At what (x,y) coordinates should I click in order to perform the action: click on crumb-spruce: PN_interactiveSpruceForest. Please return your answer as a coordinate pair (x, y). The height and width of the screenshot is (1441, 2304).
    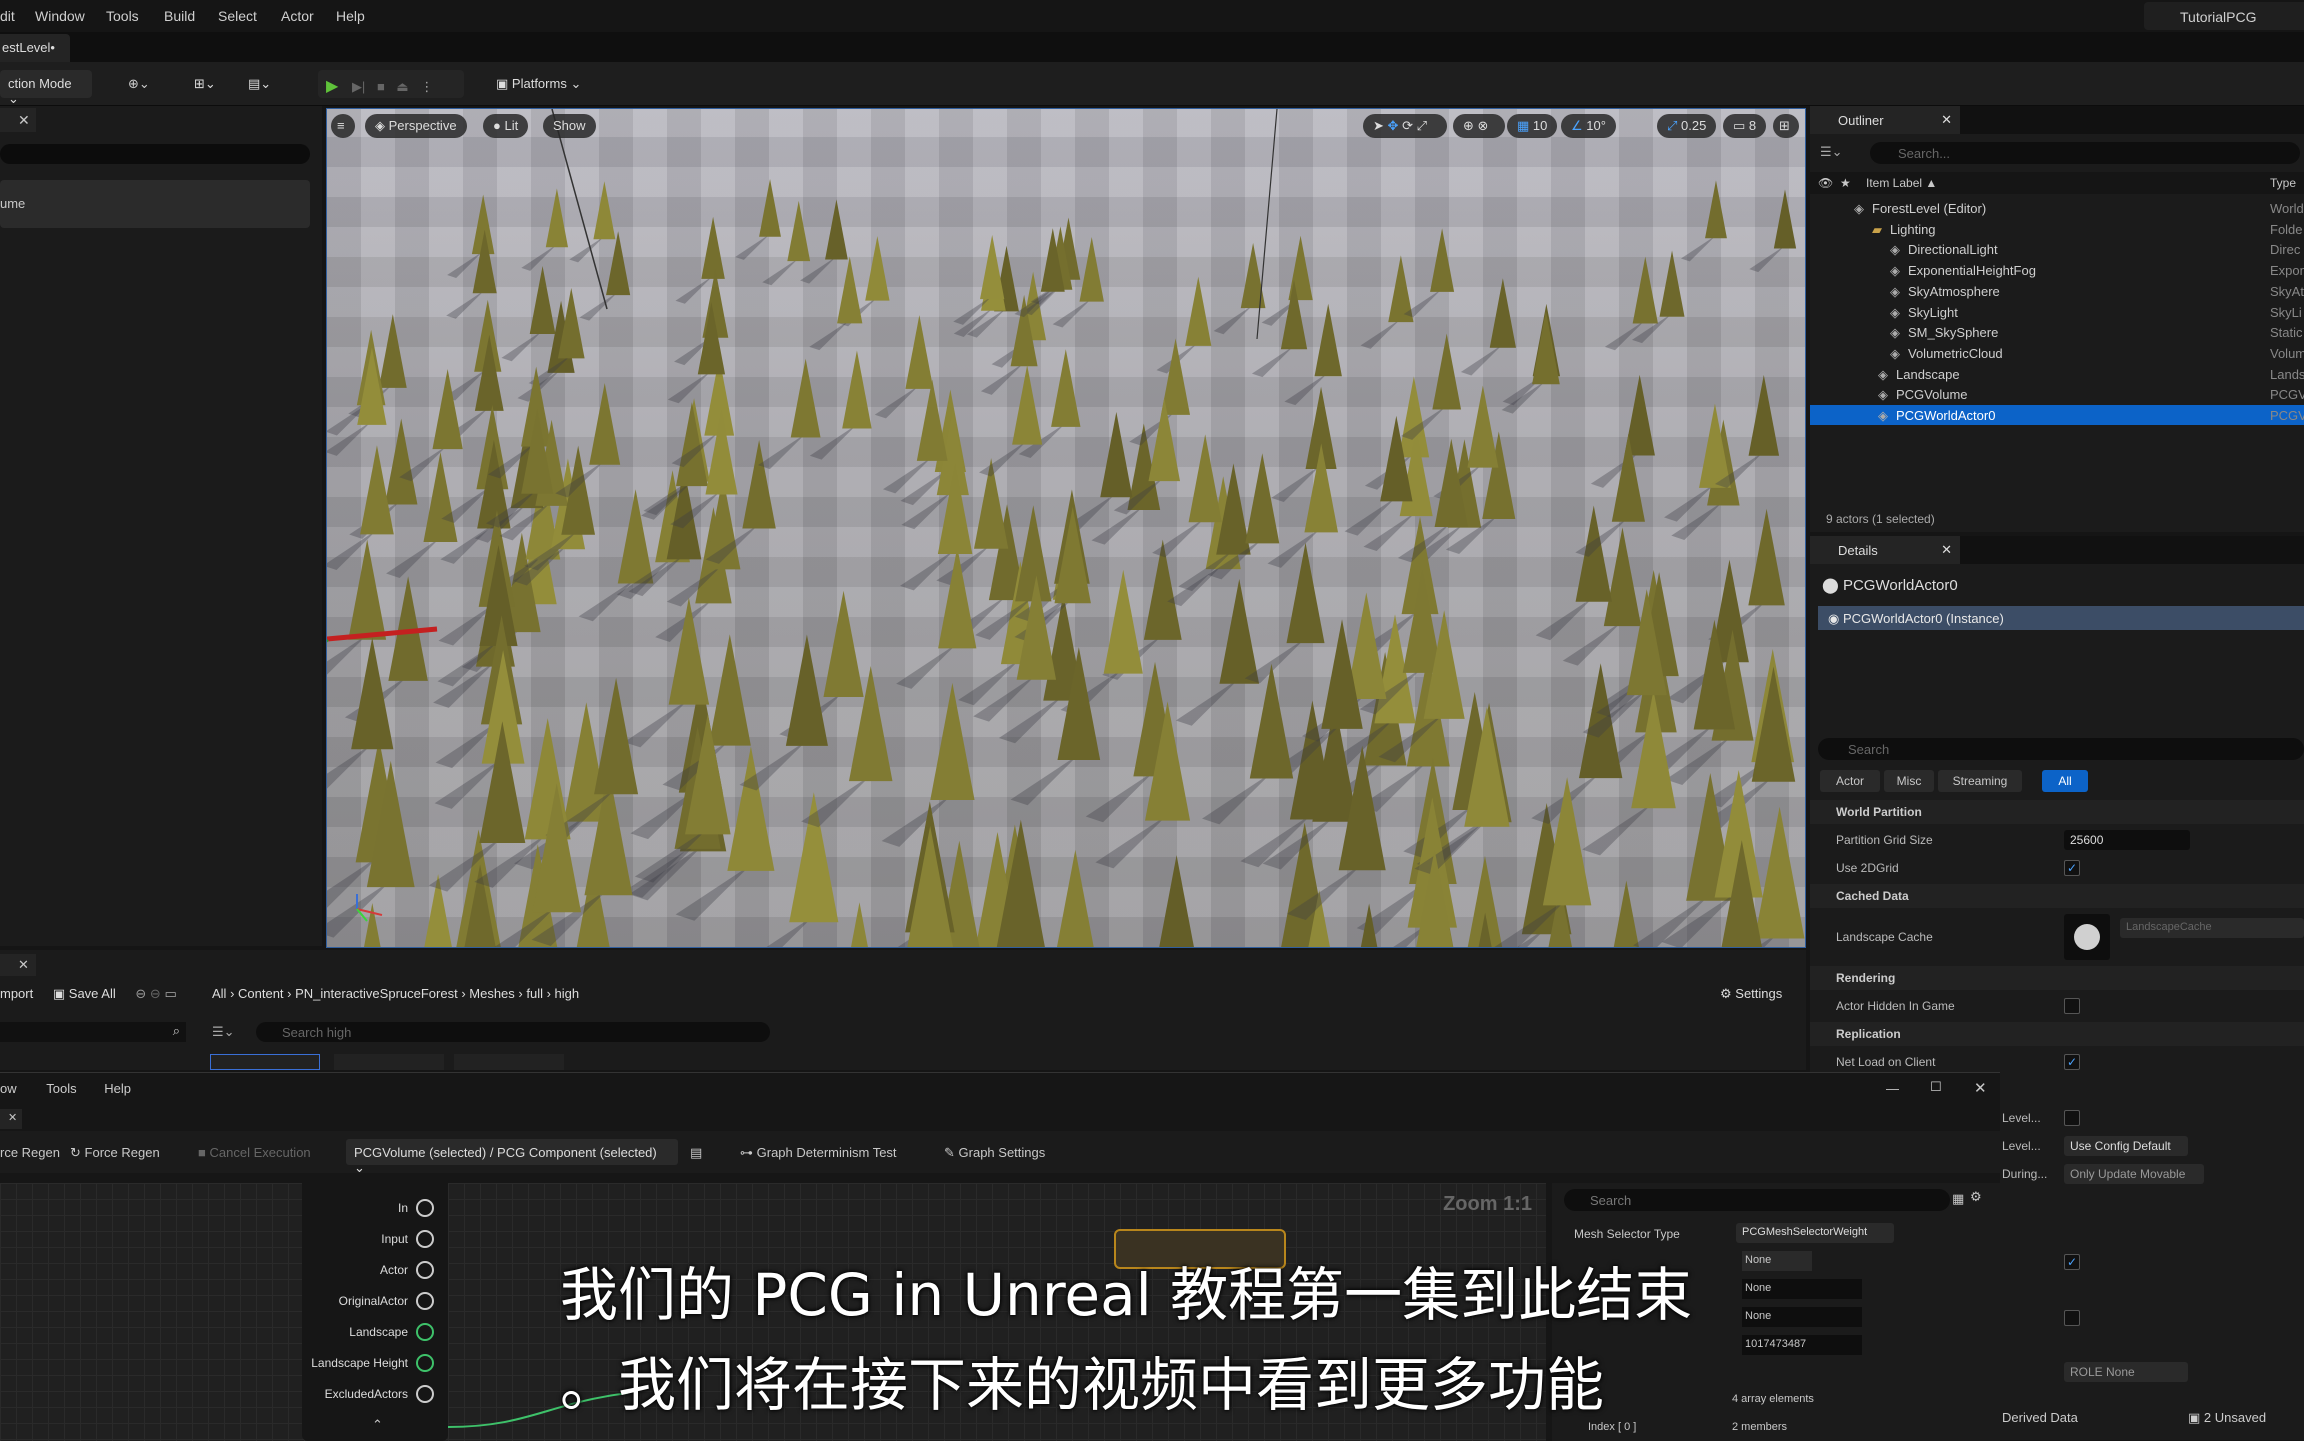
    Looking at the image, I should click on (376, 993).